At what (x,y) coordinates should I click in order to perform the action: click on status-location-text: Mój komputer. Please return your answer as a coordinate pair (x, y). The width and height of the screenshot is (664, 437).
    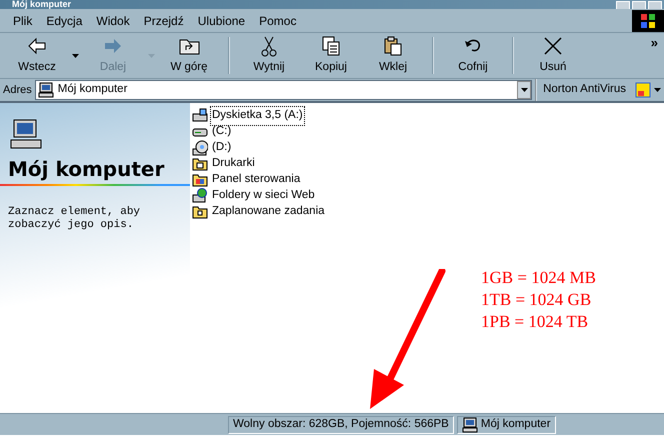
    Looking at the image, I should click on (515, 424).